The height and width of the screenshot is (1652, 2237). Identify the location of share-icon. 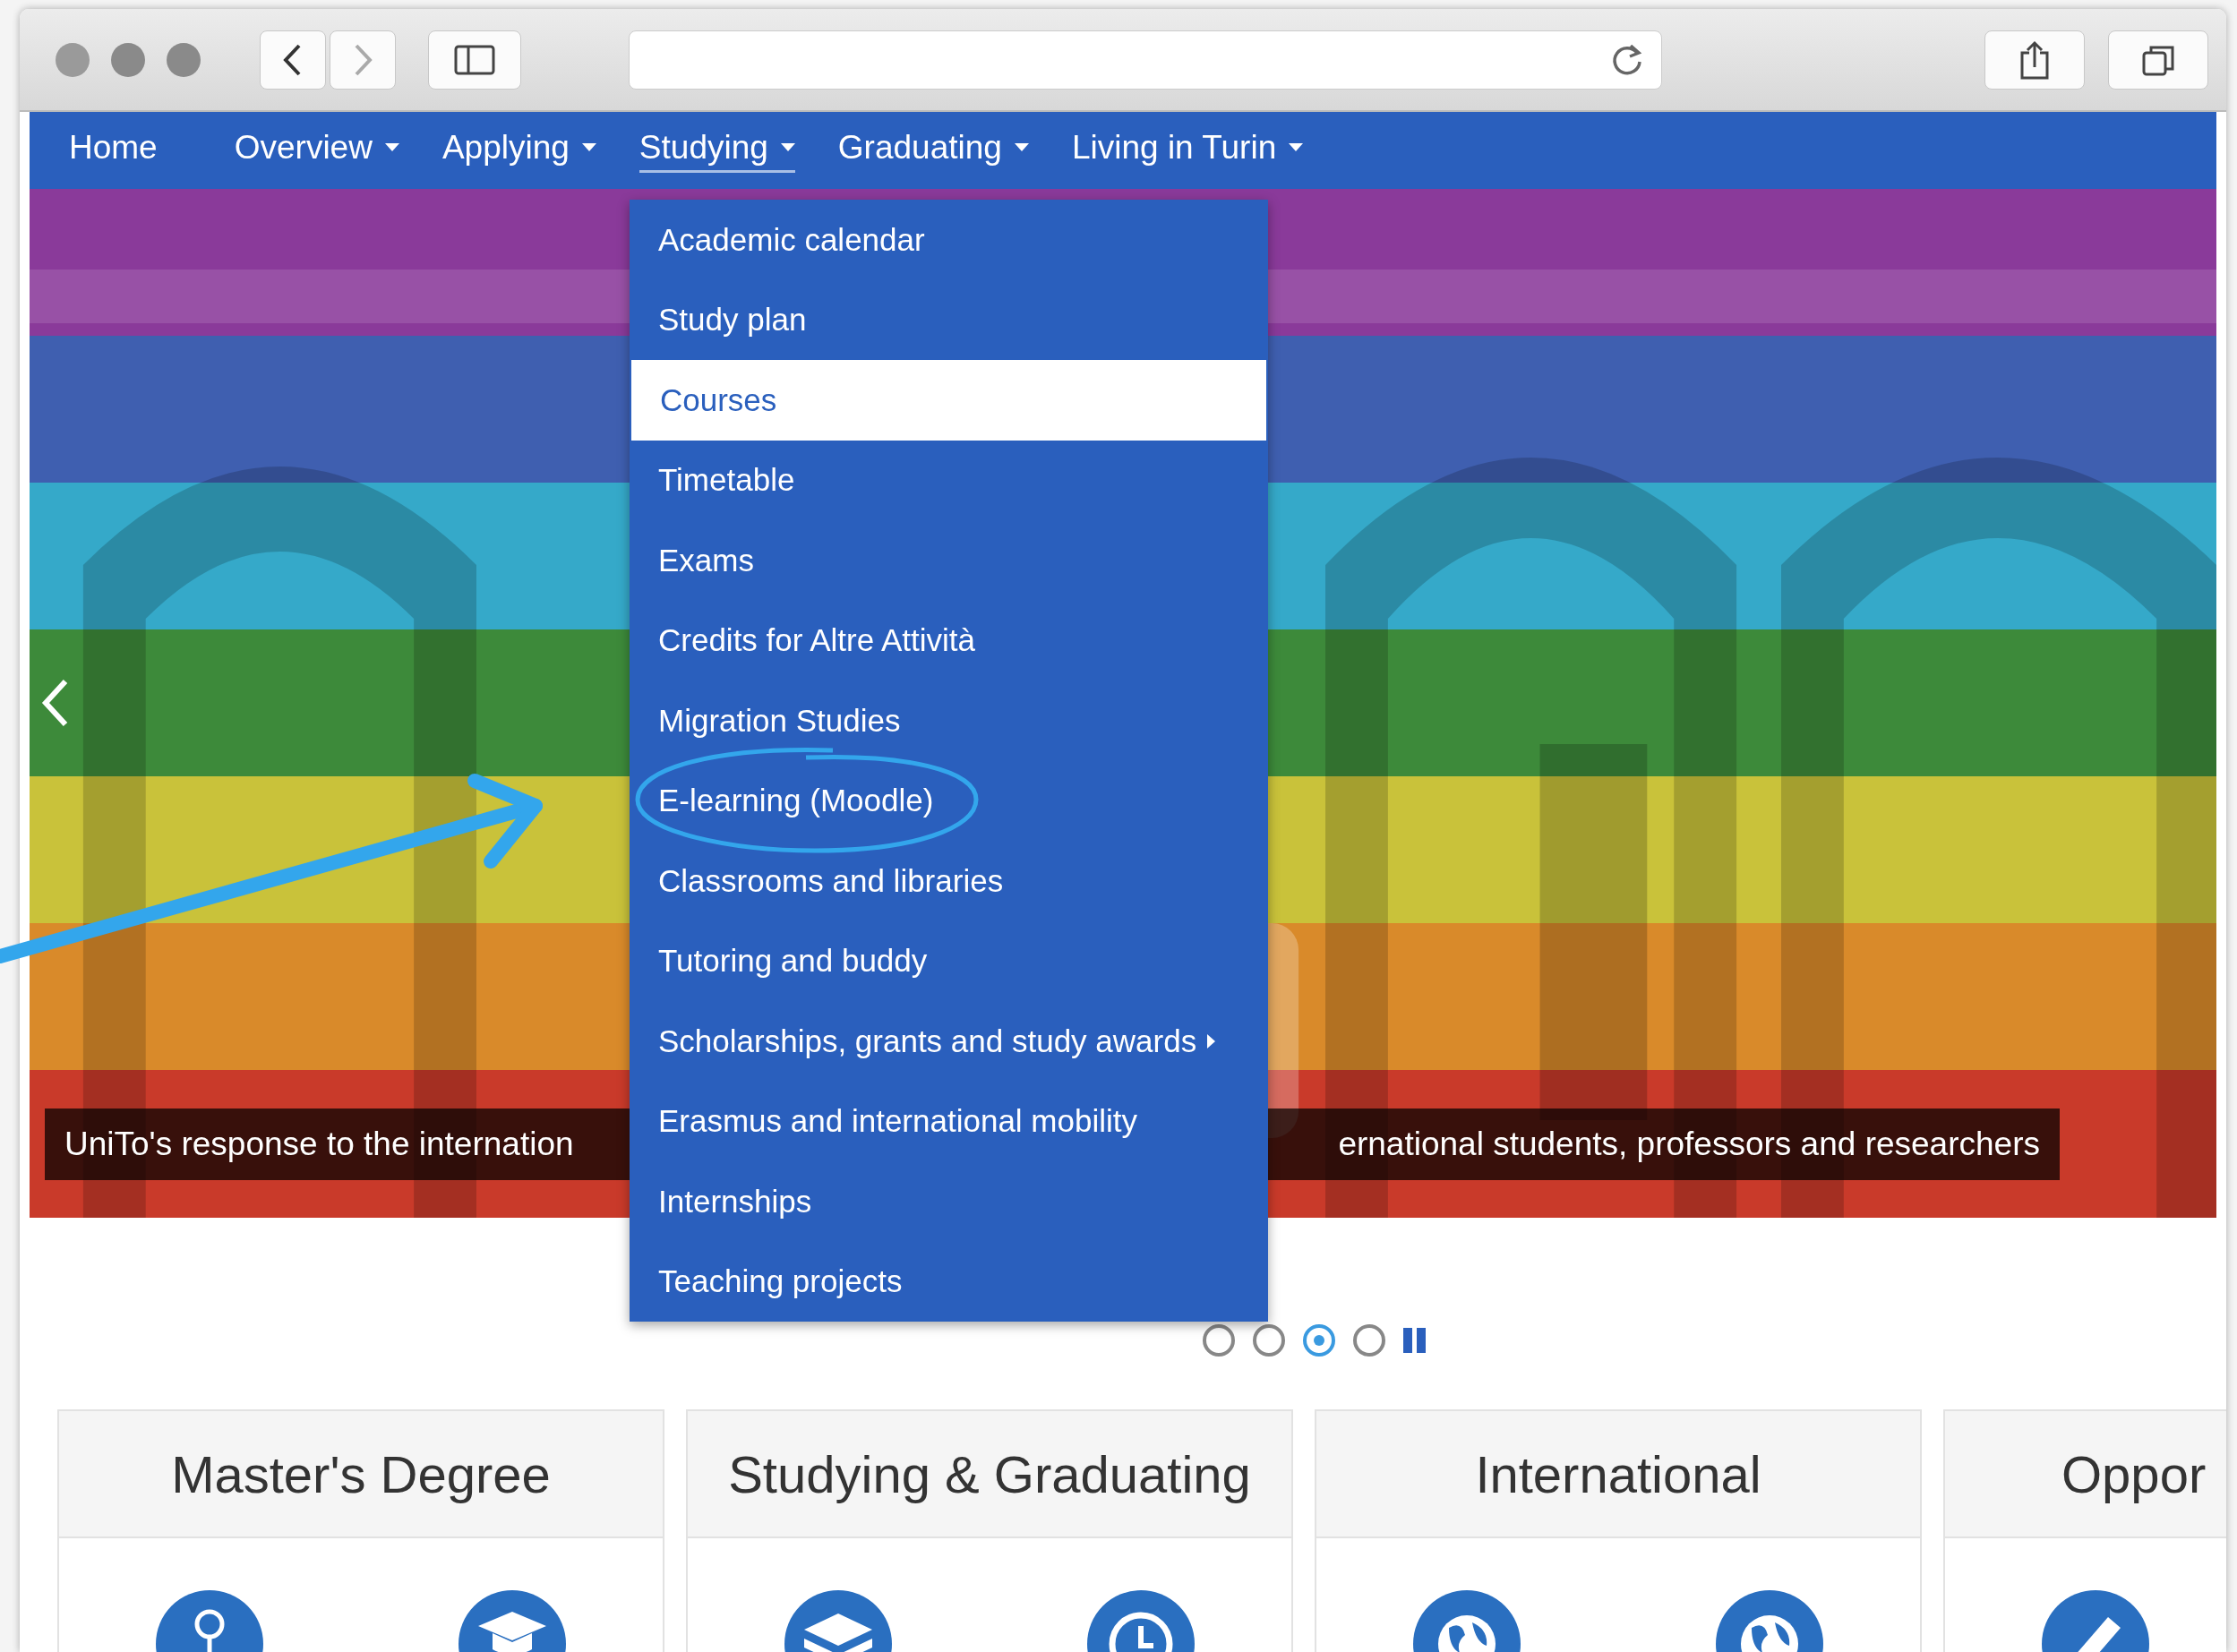
(2034, 59).